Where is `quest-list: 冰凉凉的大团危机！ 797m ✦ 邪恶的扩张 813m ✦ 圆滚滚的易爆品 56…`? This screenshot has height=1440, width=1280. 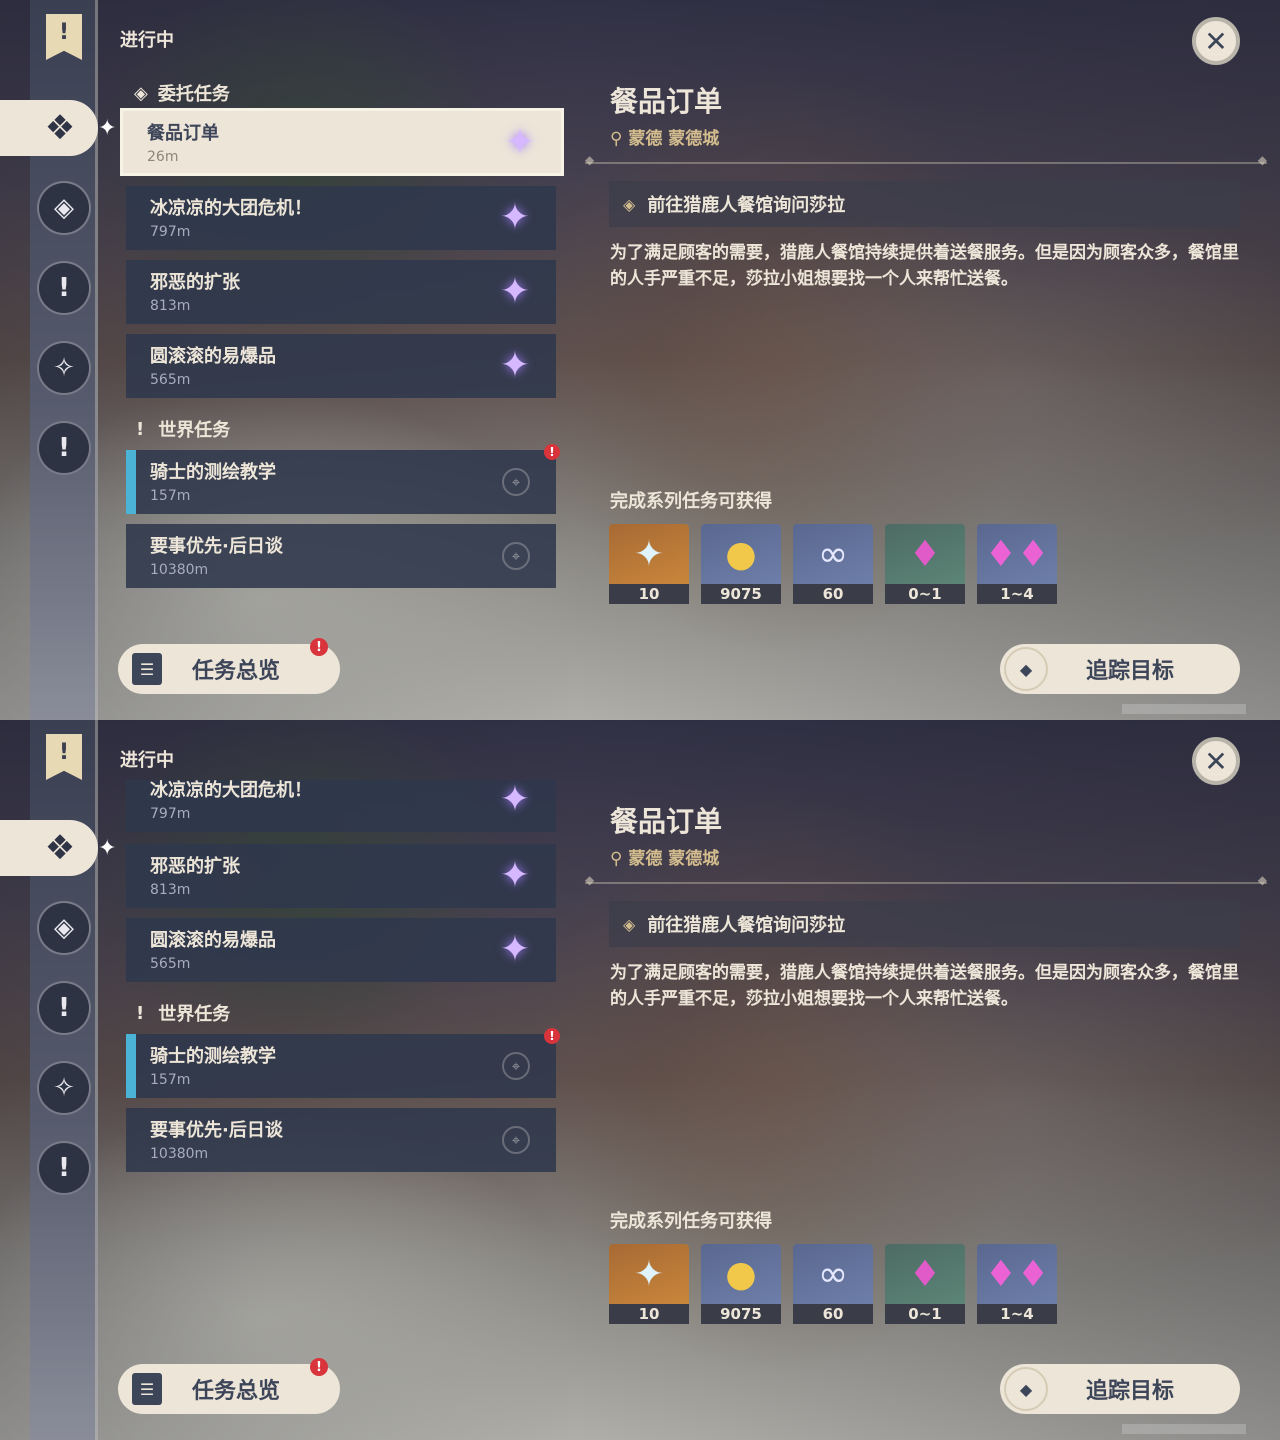
quest-list: 冰凉凉的大团危机！ 797m ✦ 邪恶的扩张 813m ✦ 圆滚滚的易爆品 56… is located at coordinates (345, 1060).